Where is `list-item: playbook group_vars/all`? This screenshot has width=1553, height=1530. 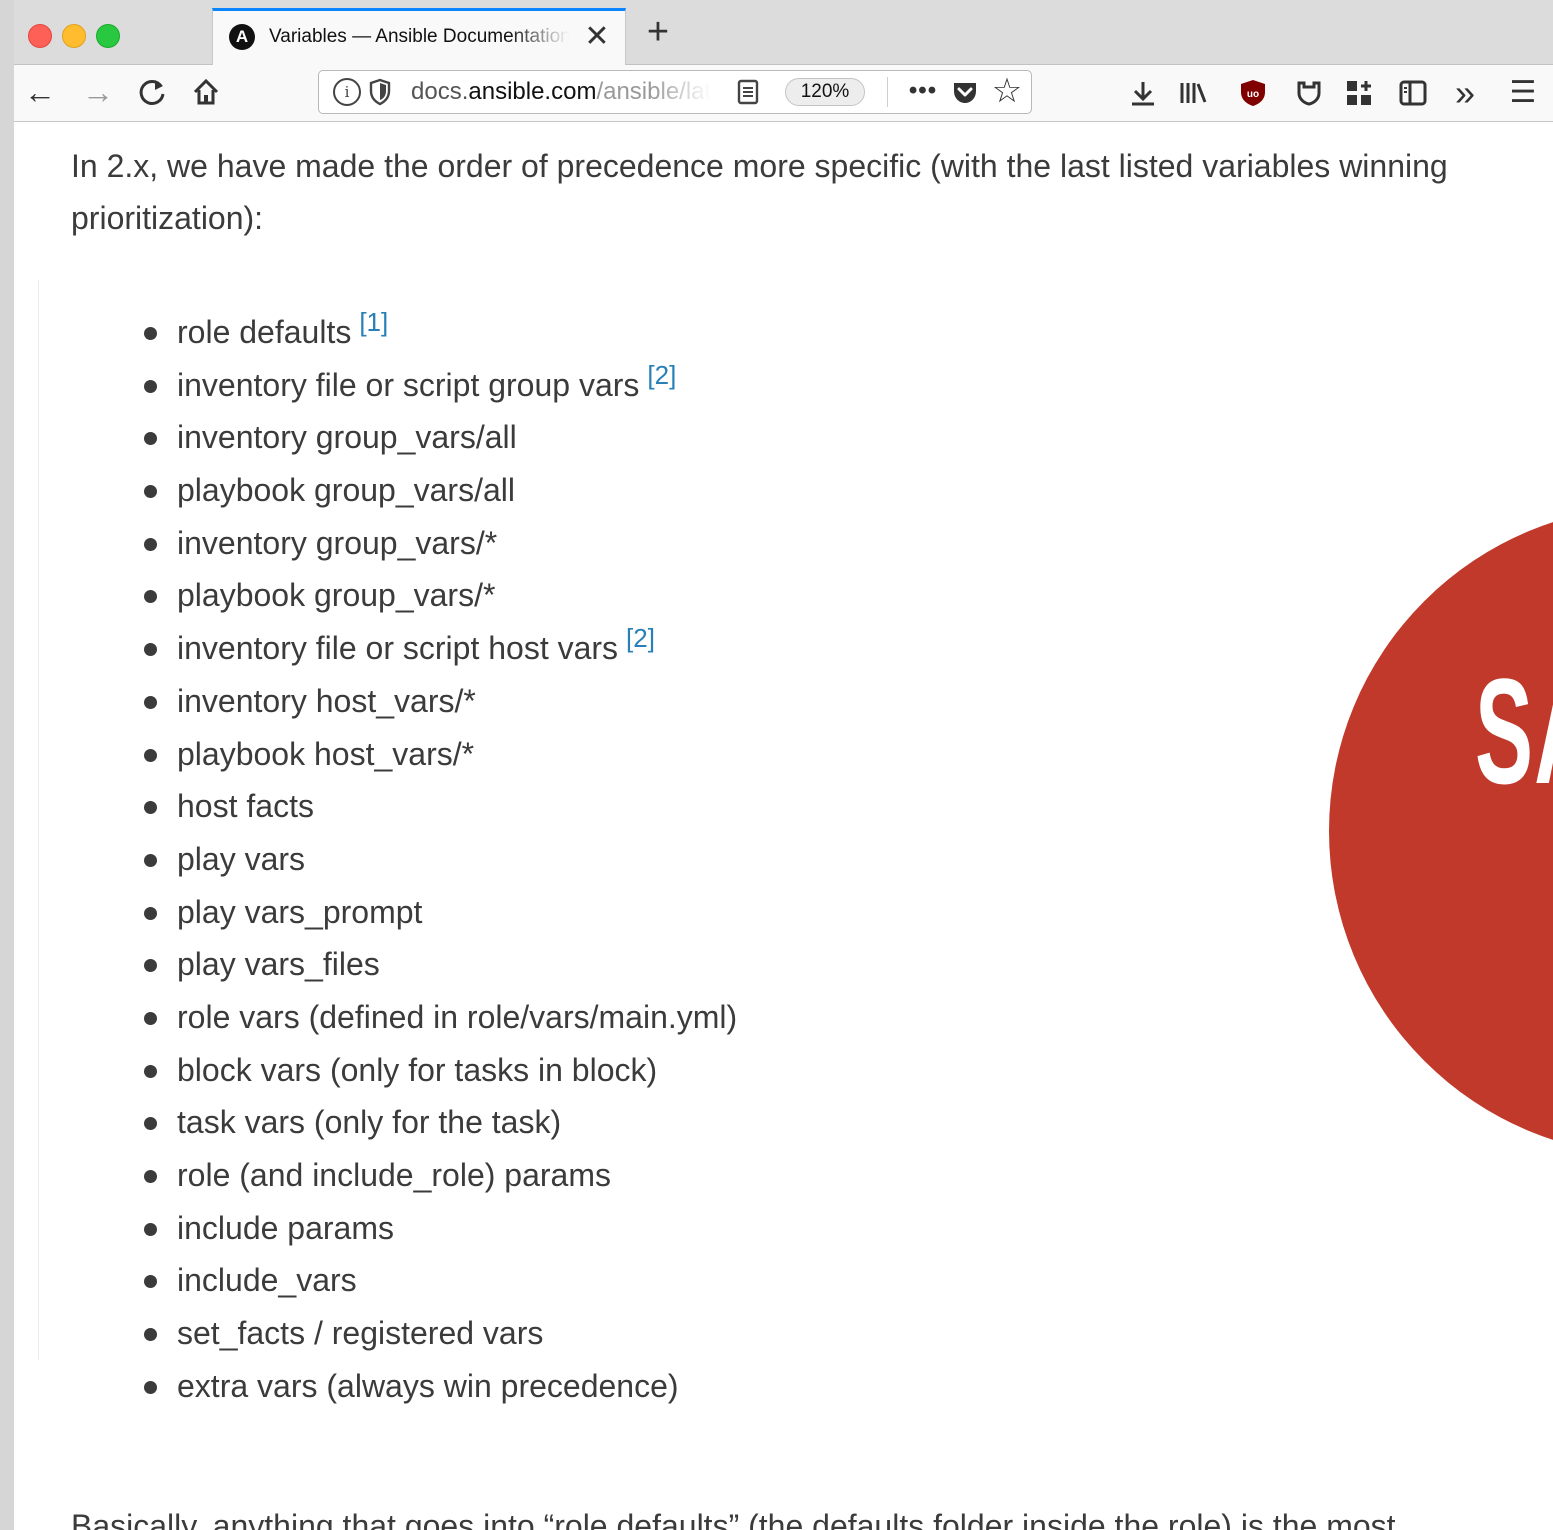 list-item: playbook group_vars/all is located at coordinates (440, 490).